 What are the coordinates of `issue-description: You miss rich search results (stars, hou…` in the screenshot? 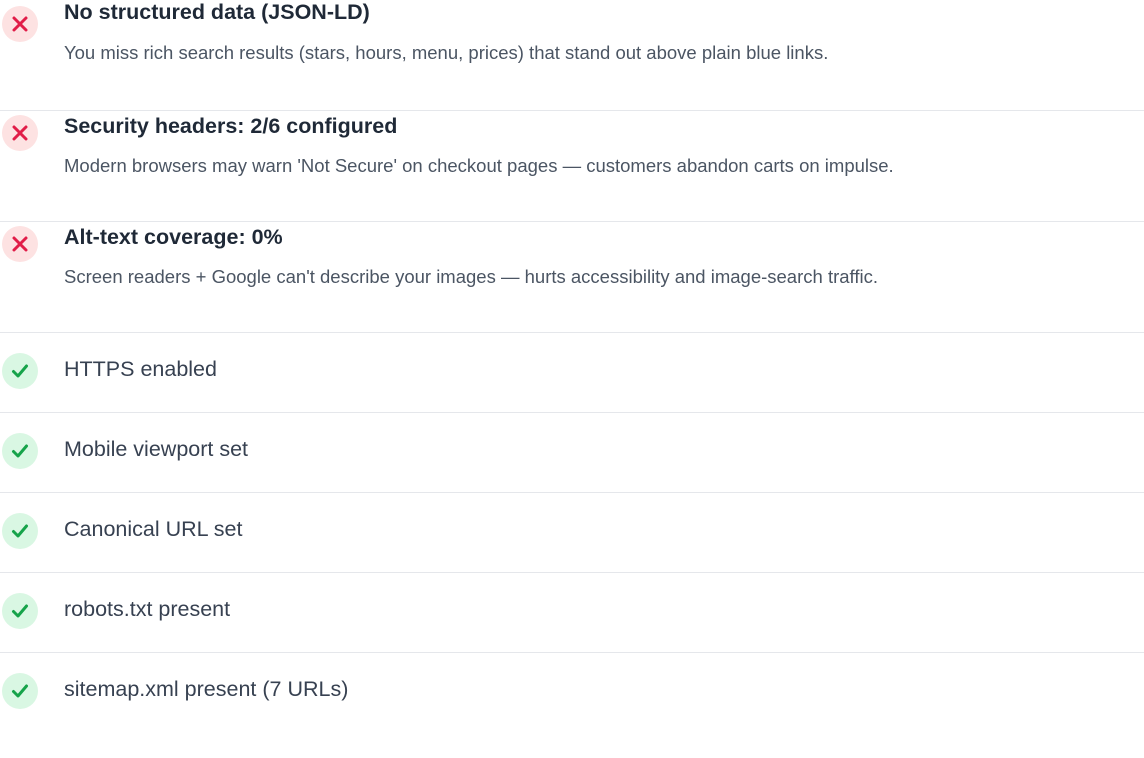 It's located at (446, 52).